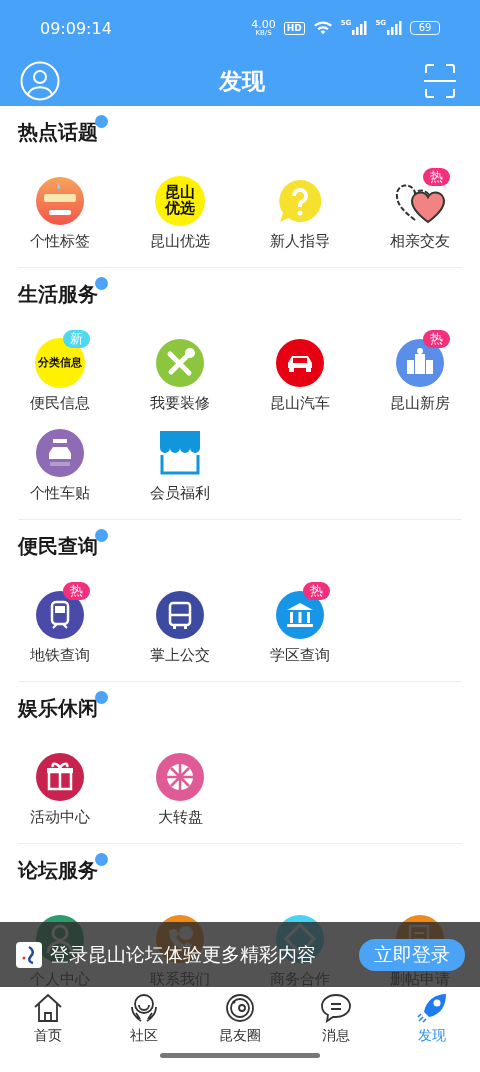 This screenshot has width=480, height=1072. Describe the element at coordinates (180, 615) in the screenshot. I see `bus-icon` at that location.